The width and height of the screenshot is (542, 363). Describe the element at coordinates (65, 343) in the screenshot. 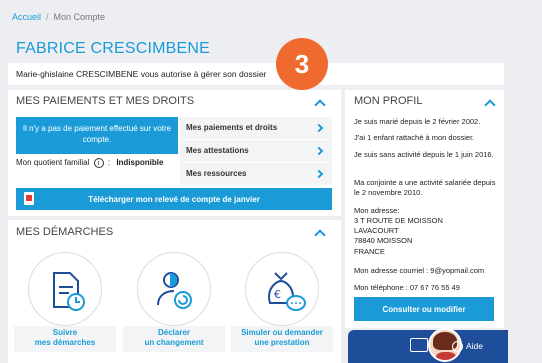

I see `button-line: mes démarches` at that location.